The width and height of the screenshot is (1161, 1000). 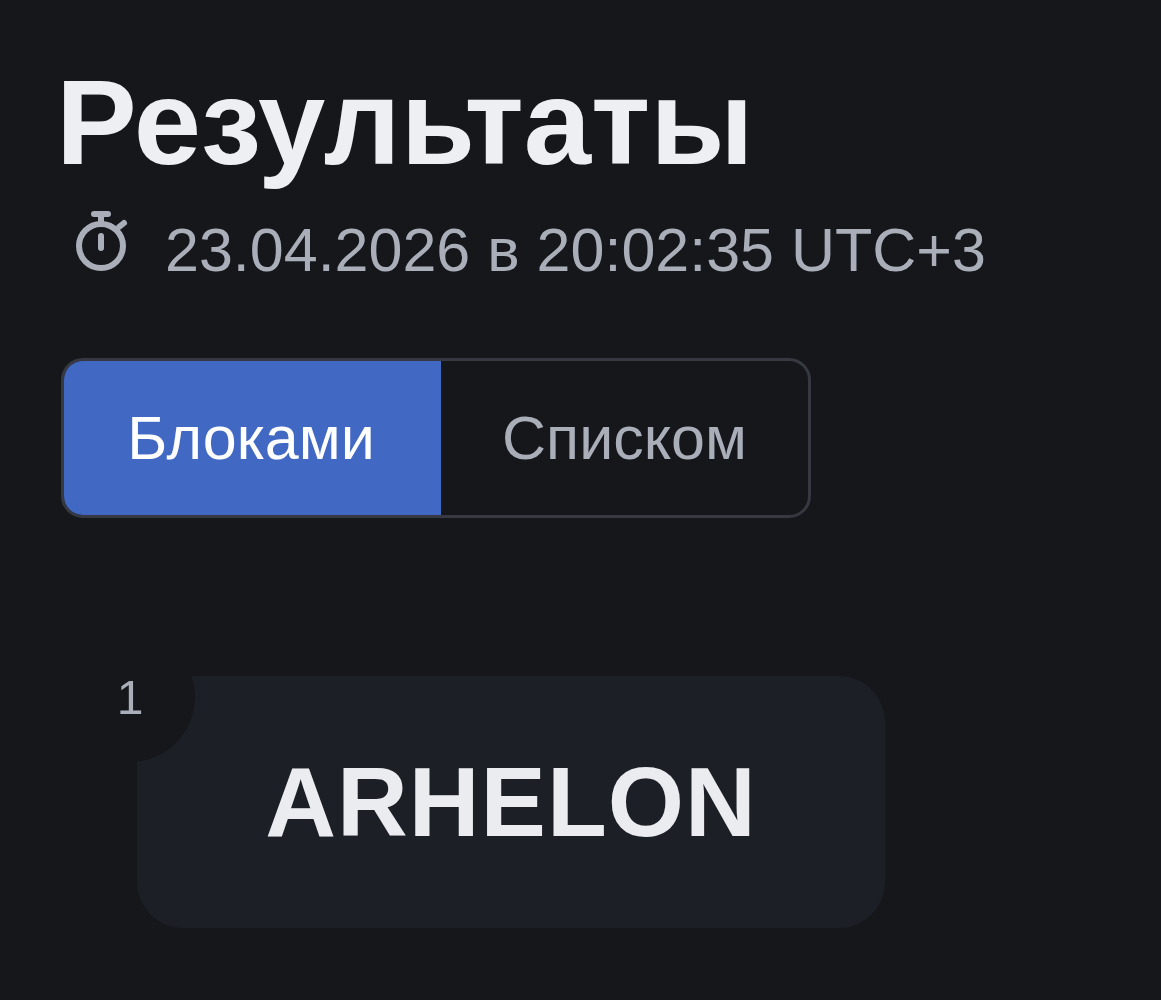 What do you see at coordinates (624, 438) in the screenshot?
I see `view-toggle-option: Списком` at bounding box center [624, 438].